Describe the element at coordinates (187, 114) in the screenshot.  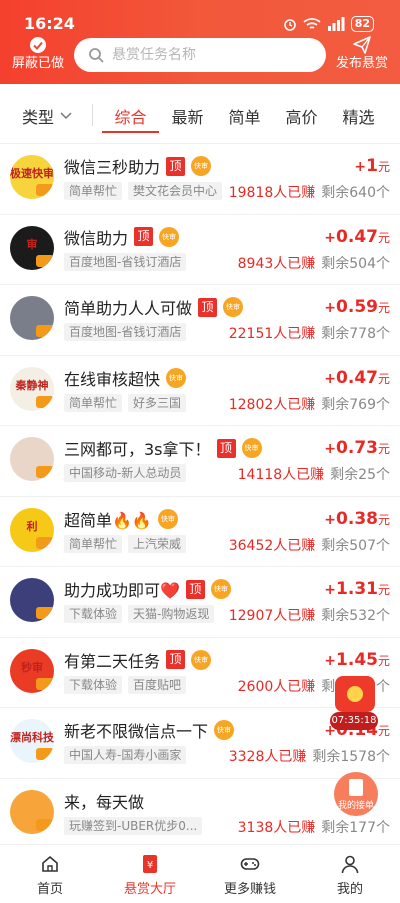
I see `tab-latest: 最新` at that location.